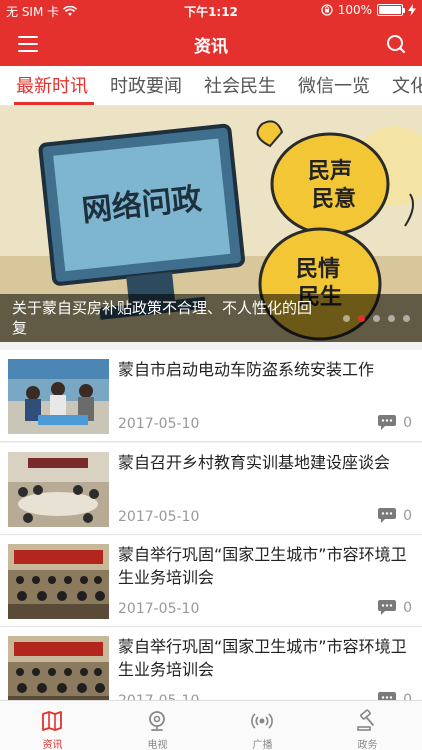 The image size is (422, 750). I want to click on battery-percent: 100%, so click(354, 10).